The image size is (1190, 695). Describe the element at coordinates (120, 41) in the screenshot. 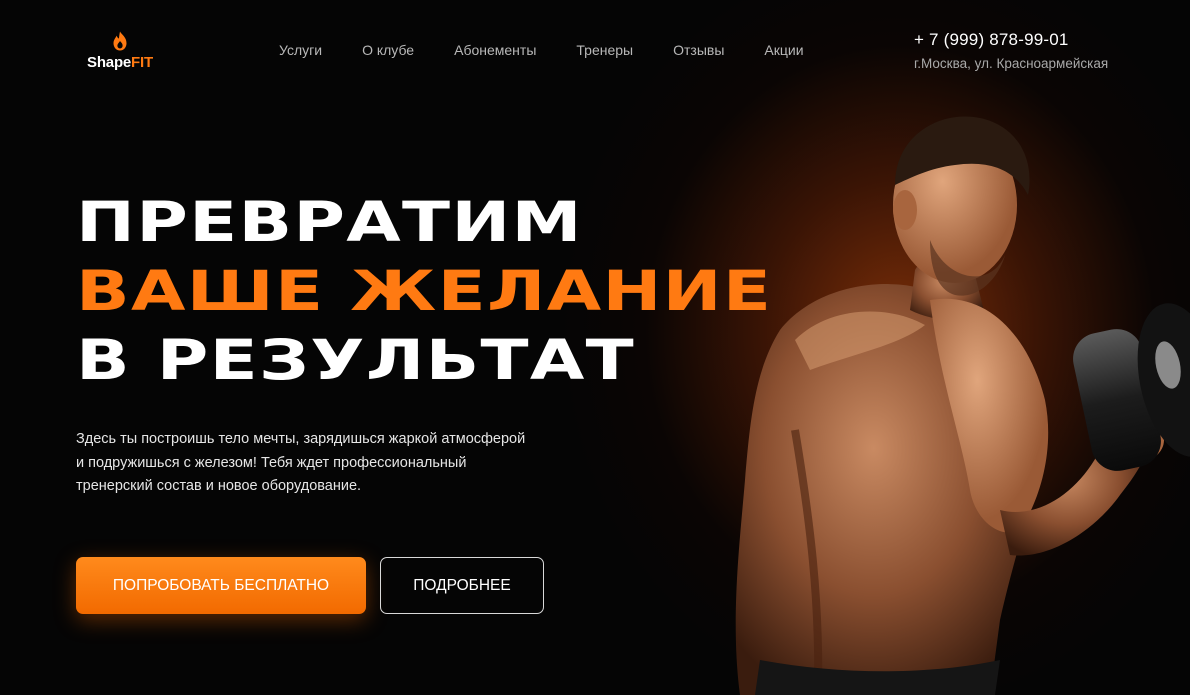

I see `flame-icon` at that location.